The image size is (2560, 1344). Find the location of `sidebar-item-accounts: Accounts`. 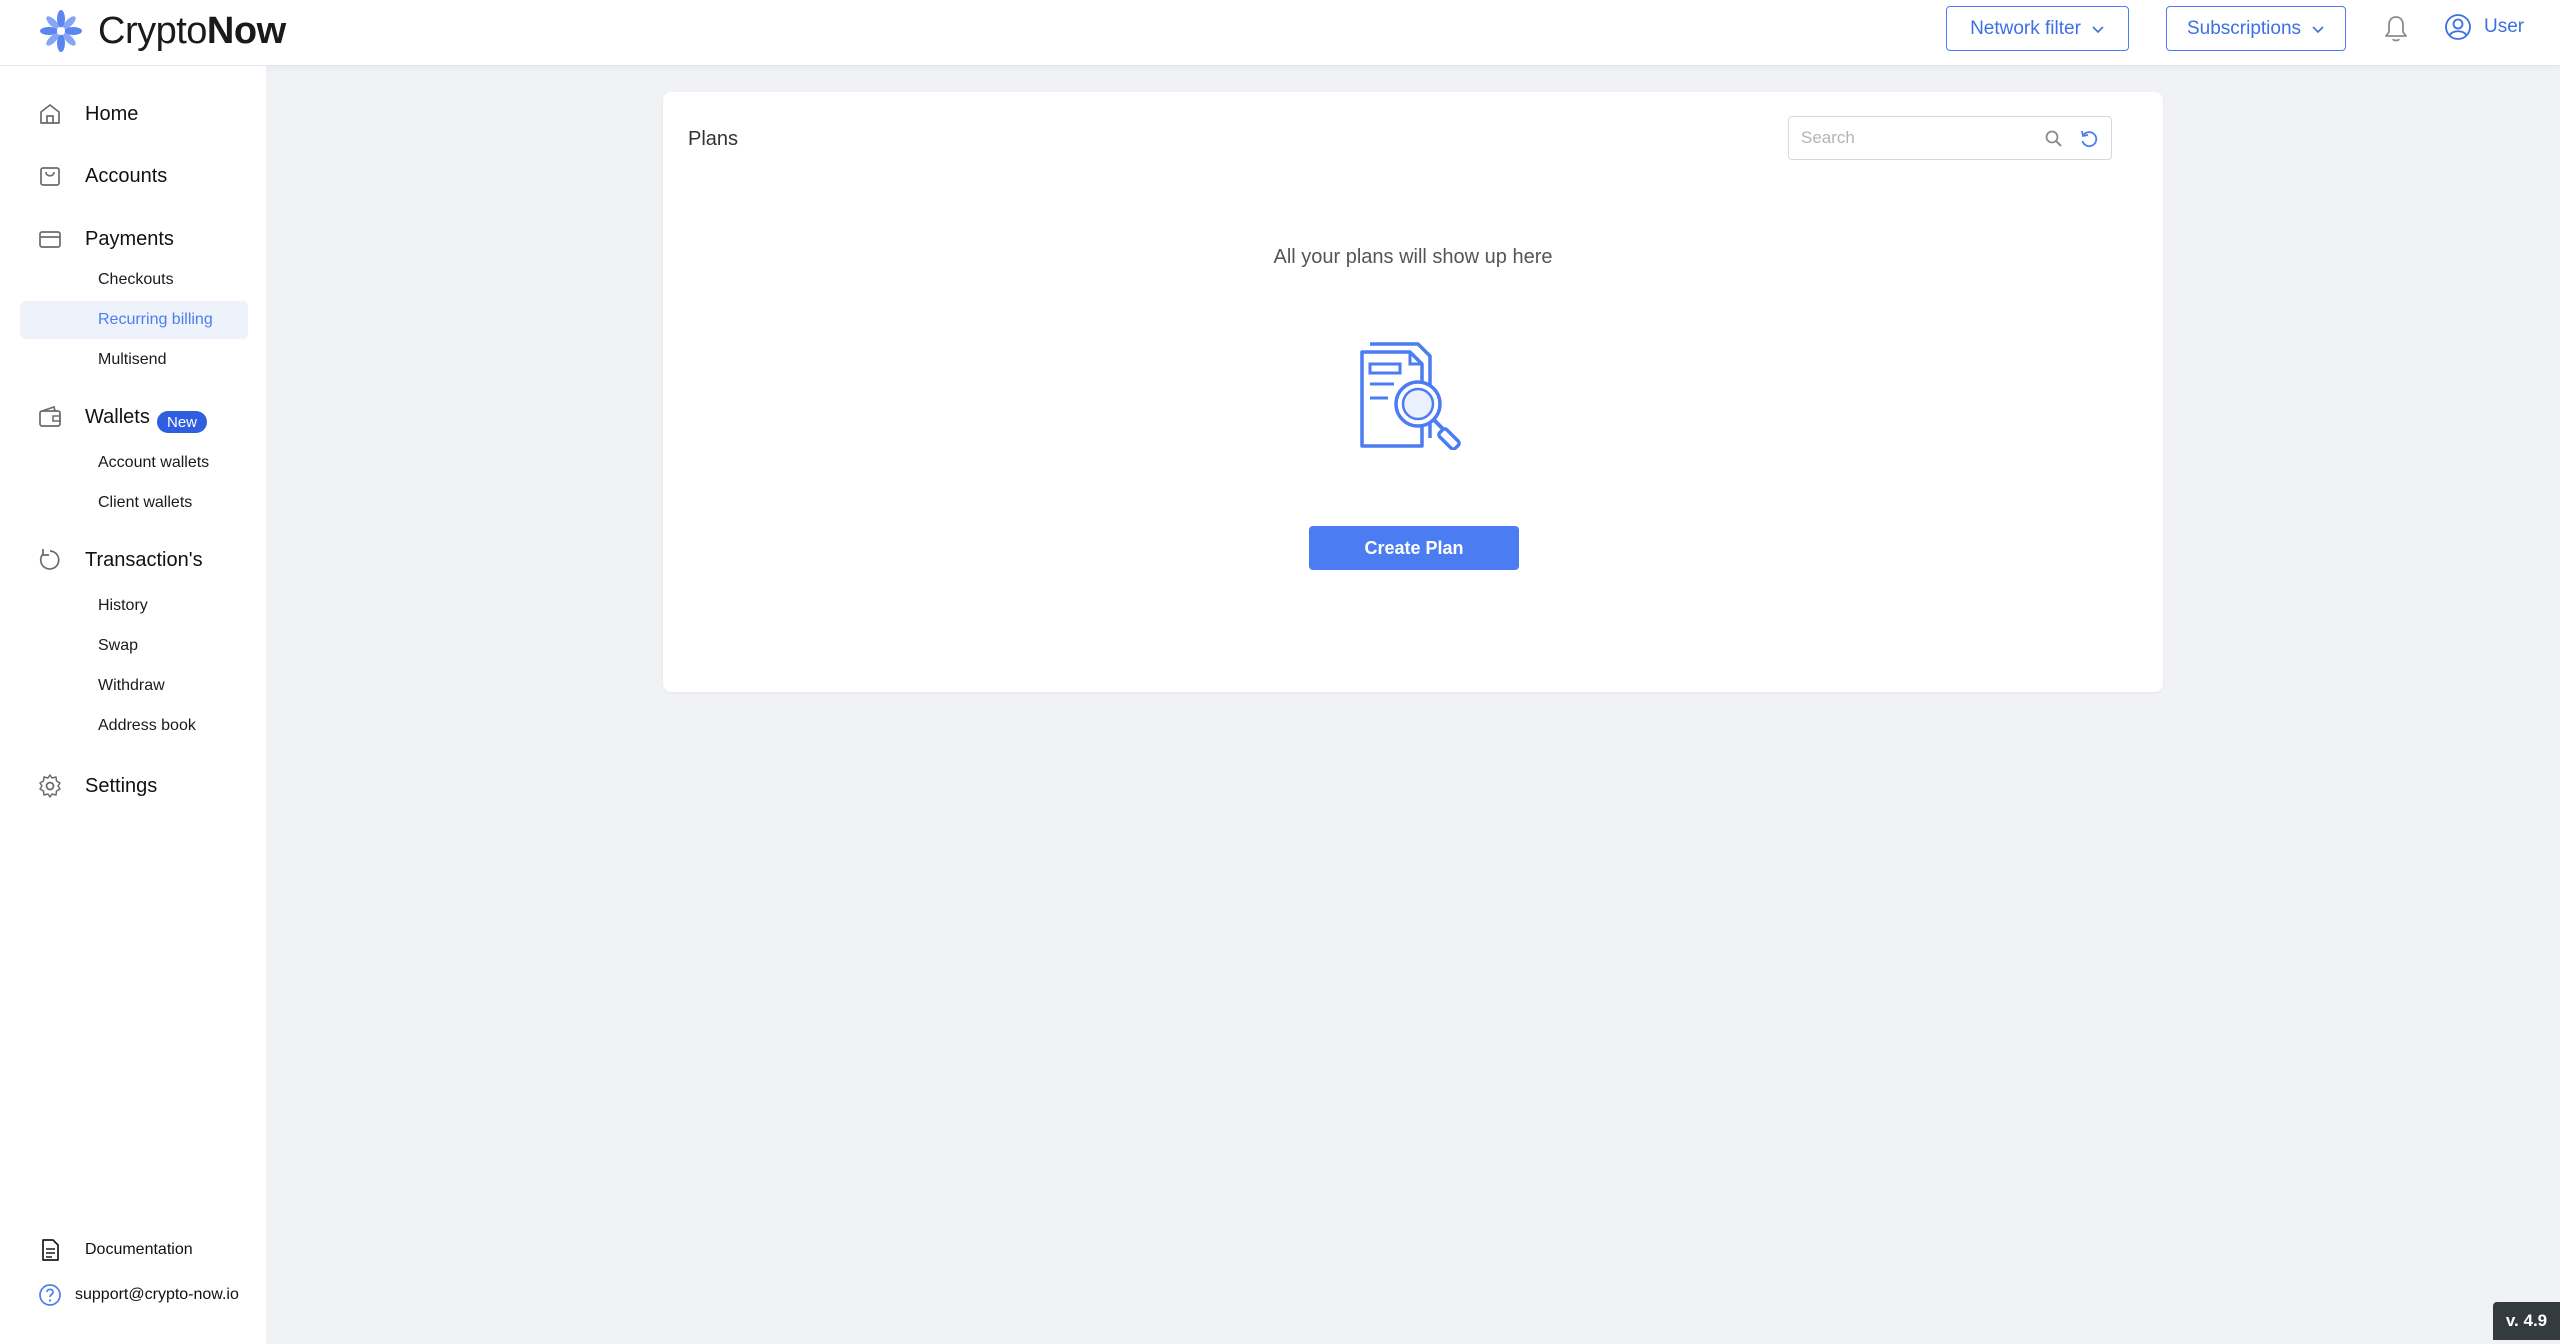

sidebar-item-accounts: Accounts is located at coordinates (133, 176).